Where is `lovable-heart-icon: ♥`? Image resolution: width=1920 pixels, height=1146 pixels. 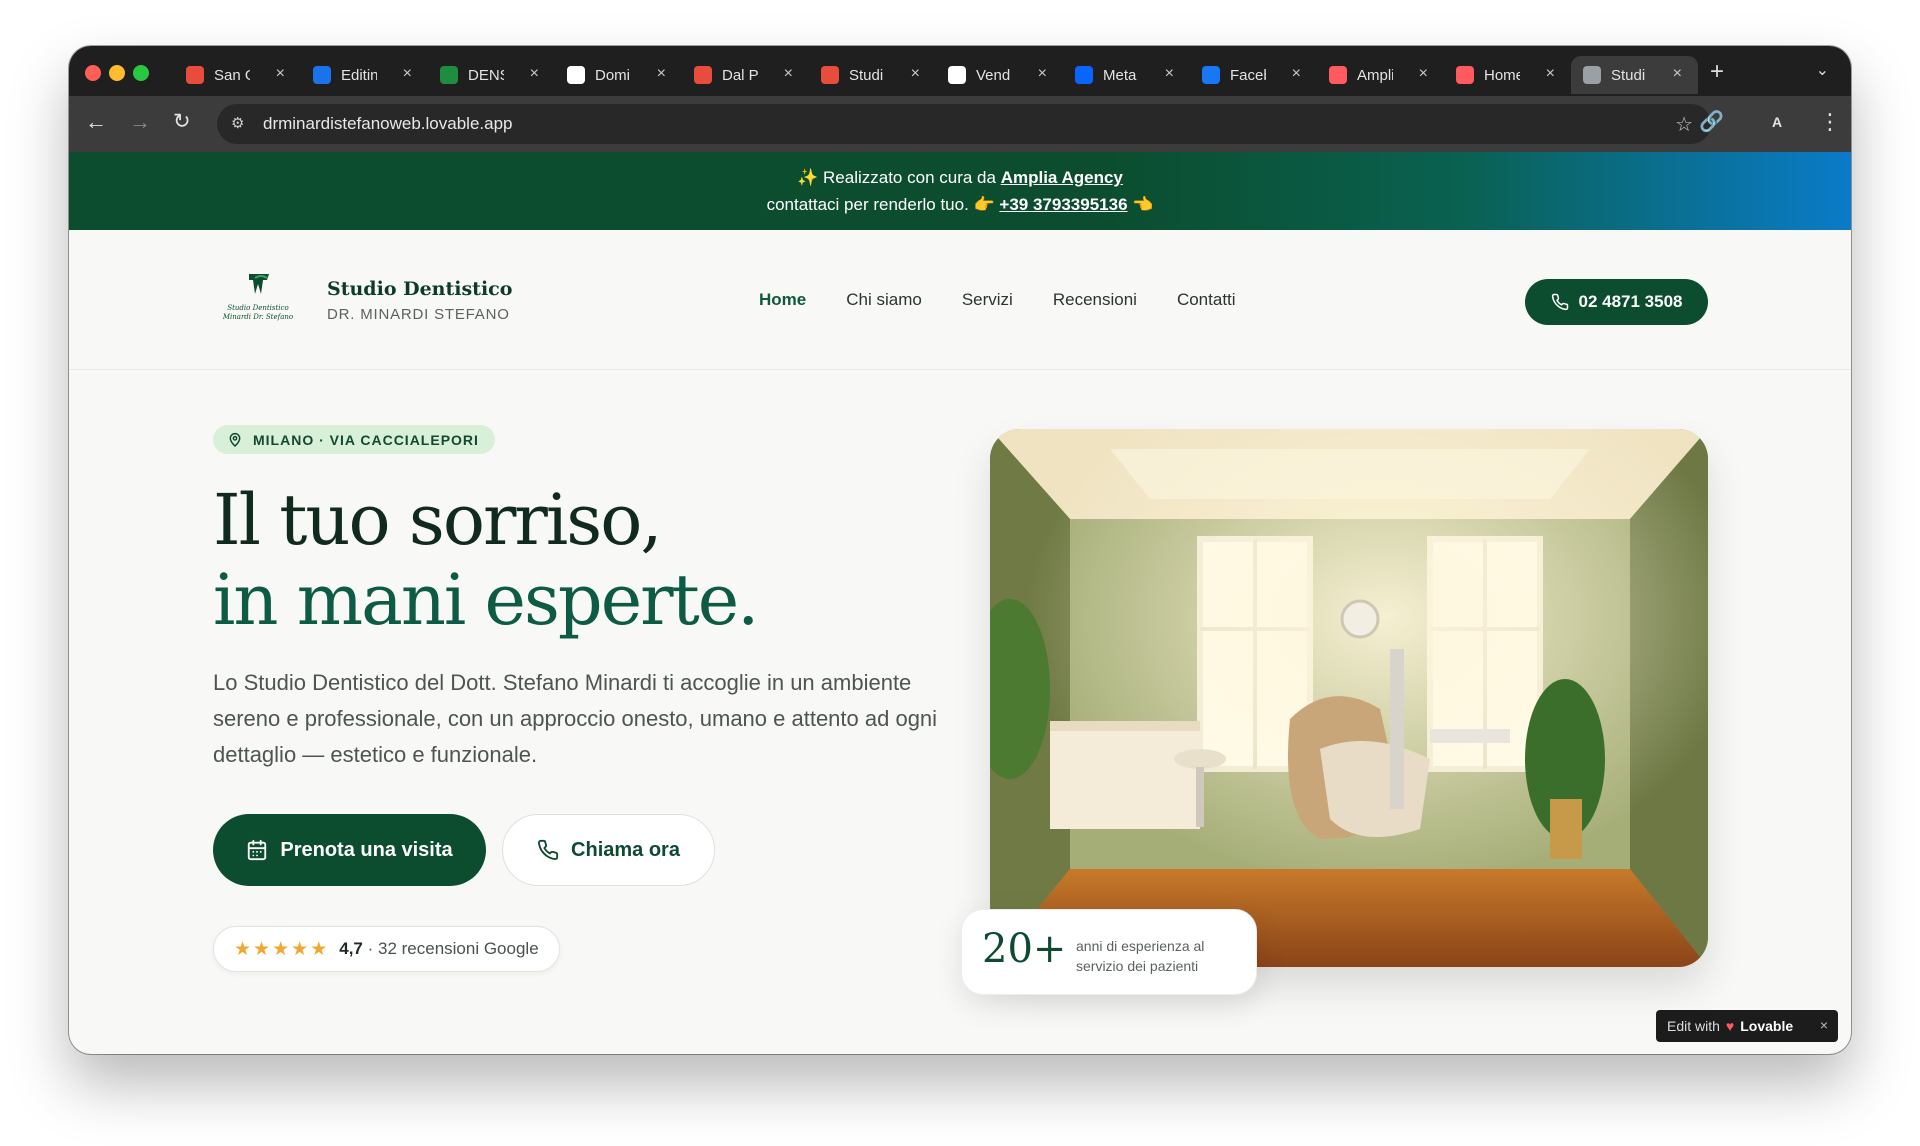 lovable-heart-icon: ♥ is located at coordinates (1730, 1026).